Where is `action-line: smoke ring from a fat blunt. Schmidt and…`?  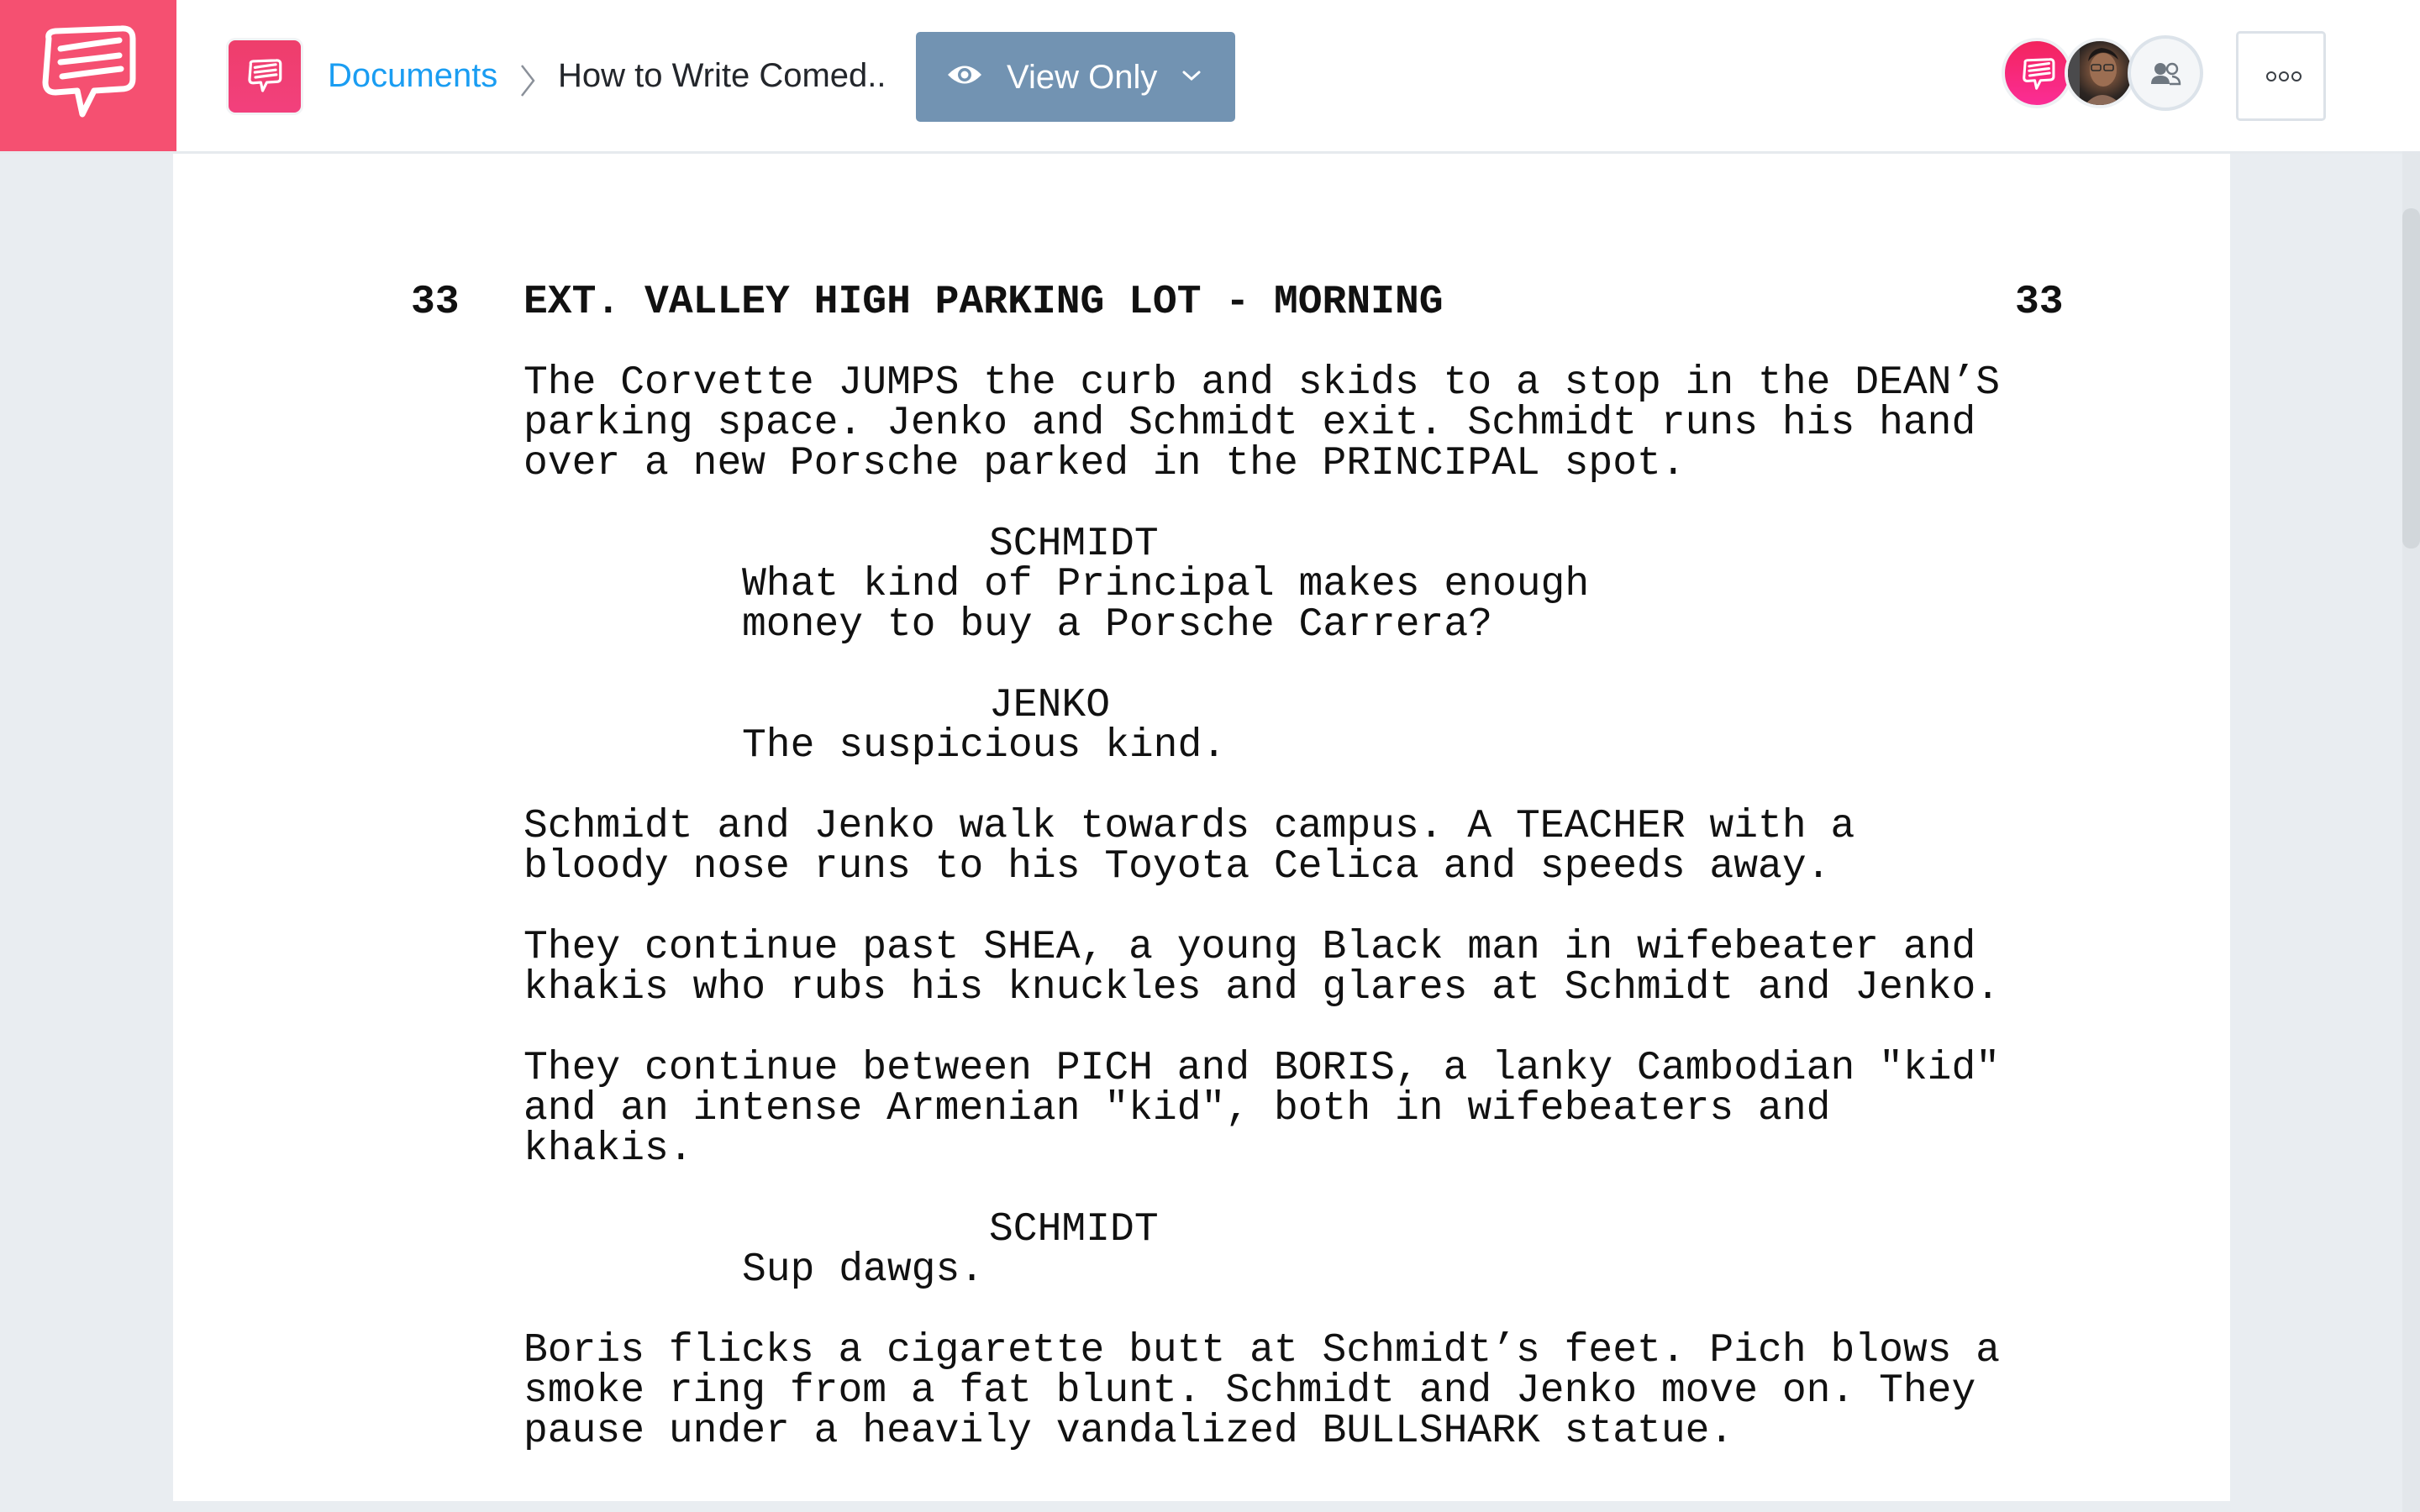
action-line: smoke ring from a fat blunt. Schmidt and… is located at coordinates (1249, 1391).